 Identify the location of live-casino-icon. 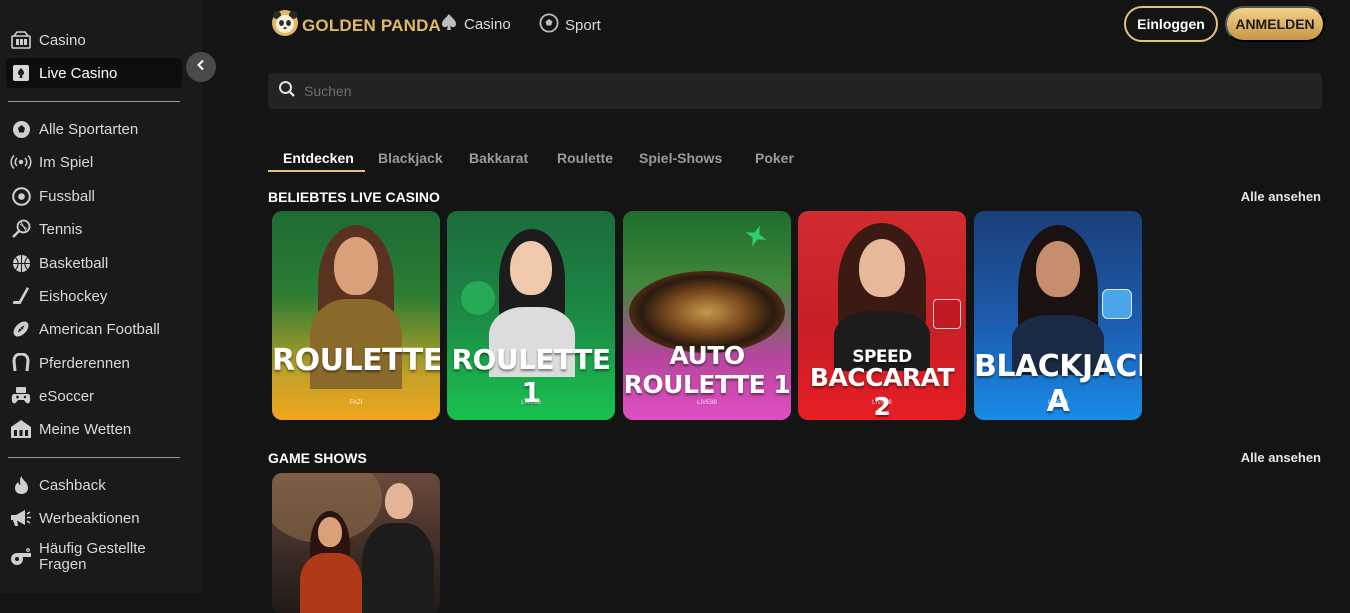
(21, 73).